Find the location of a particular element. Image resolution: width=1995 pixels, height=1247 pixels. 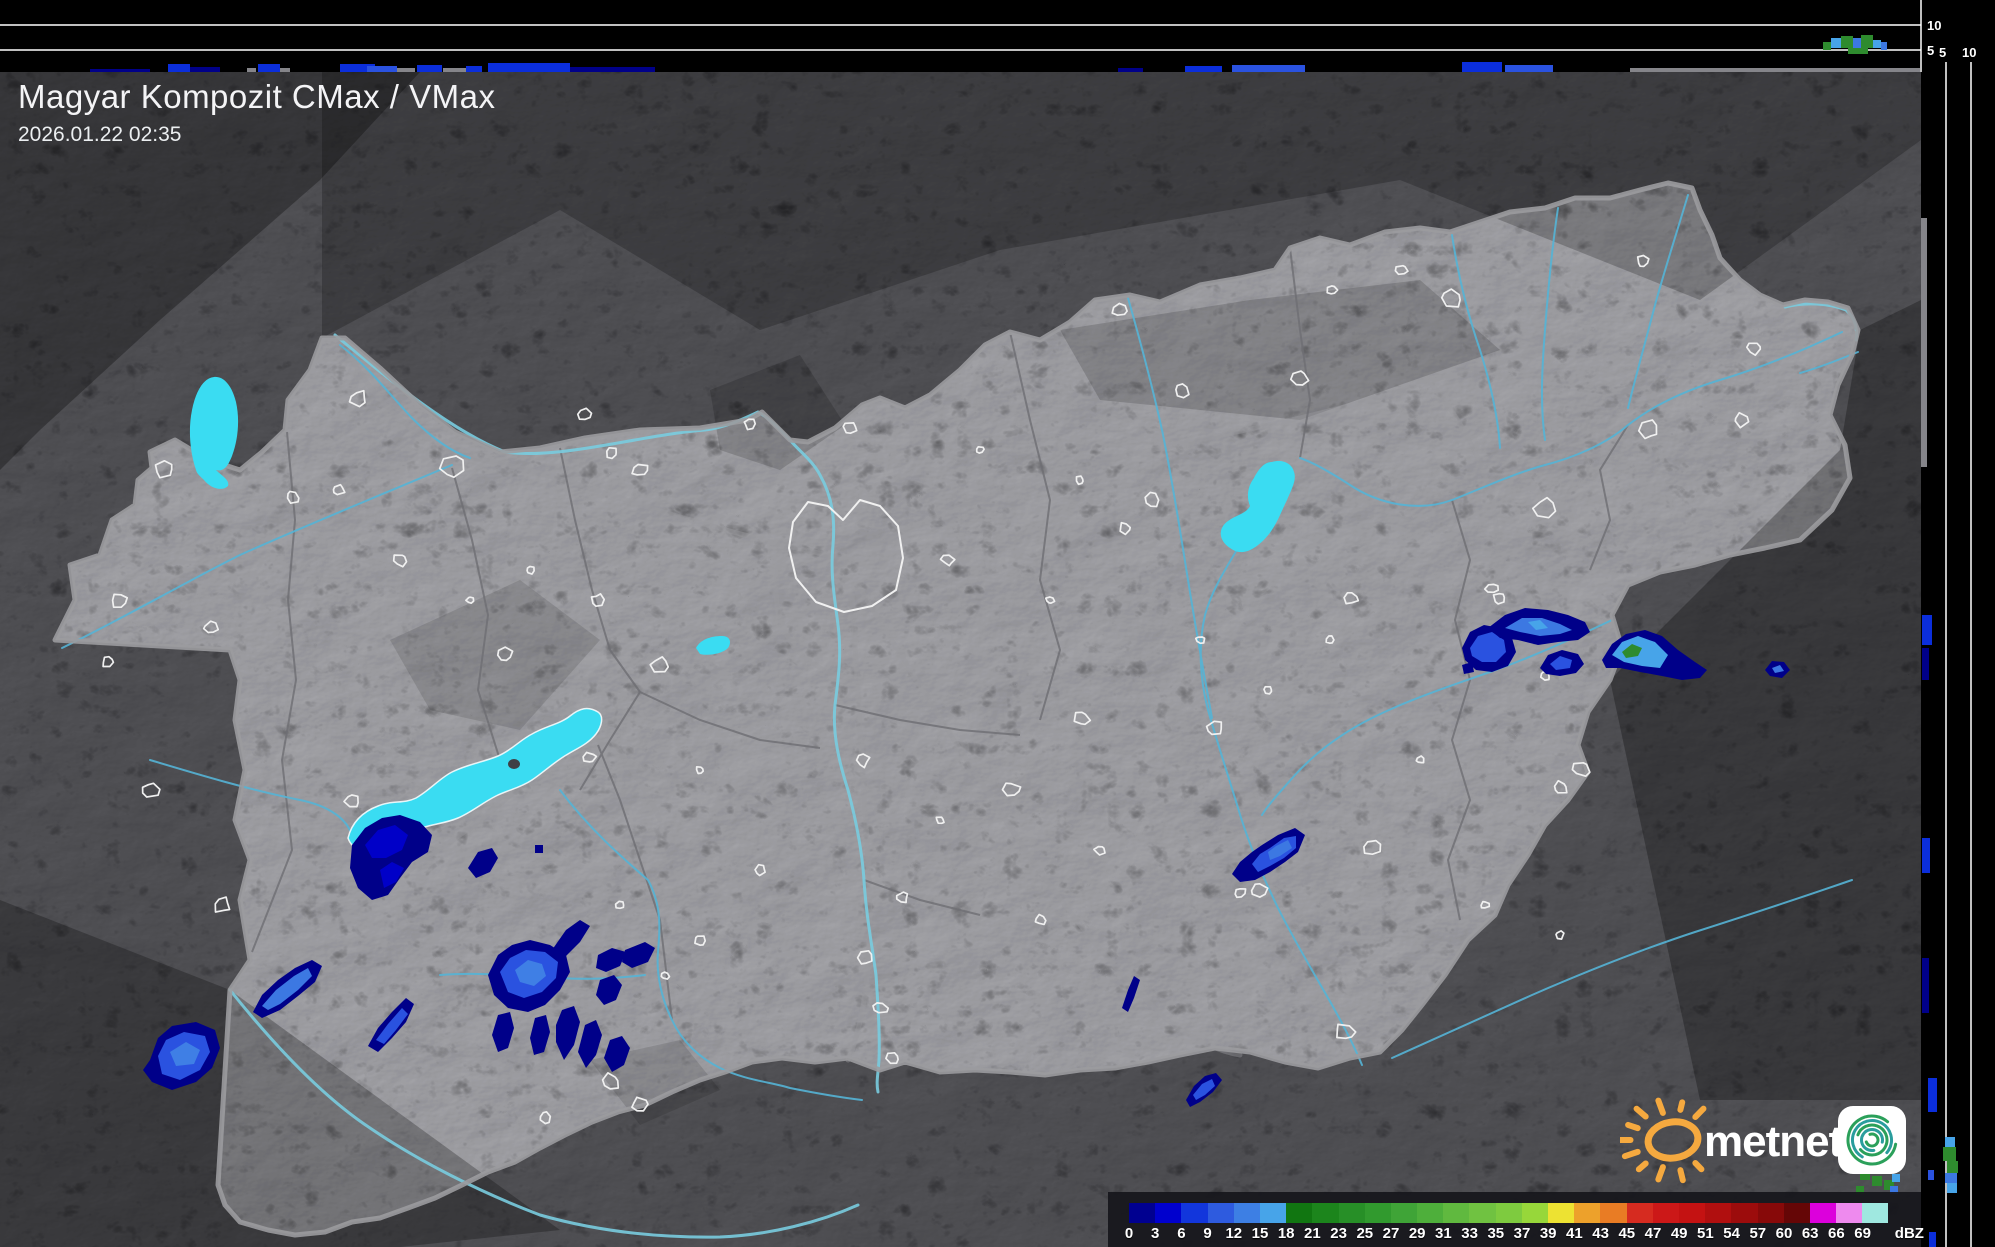

logo-text: metnet is located at coordinates (1774, 1141).